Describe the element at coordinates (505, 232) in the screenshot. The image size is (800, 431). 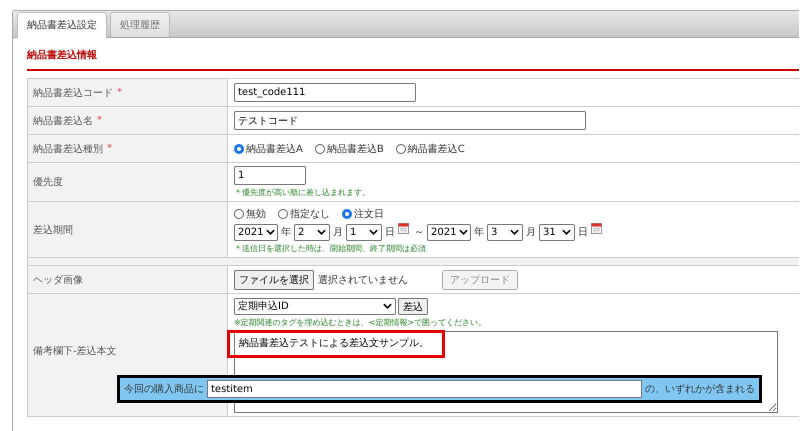
I see `dropdown: 3` at that location.